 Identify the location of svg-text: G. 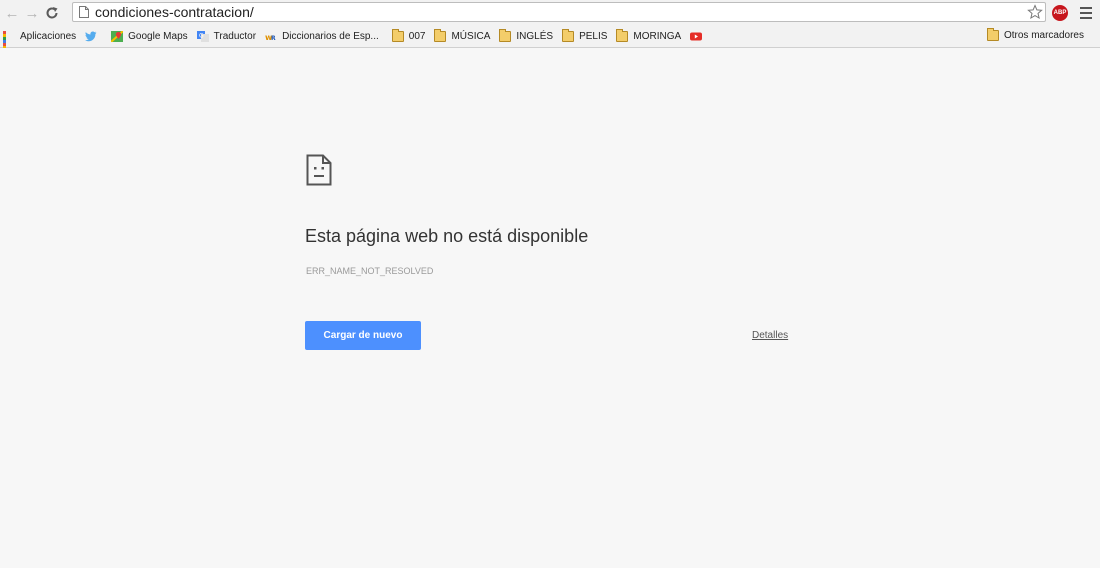
(201, 36).